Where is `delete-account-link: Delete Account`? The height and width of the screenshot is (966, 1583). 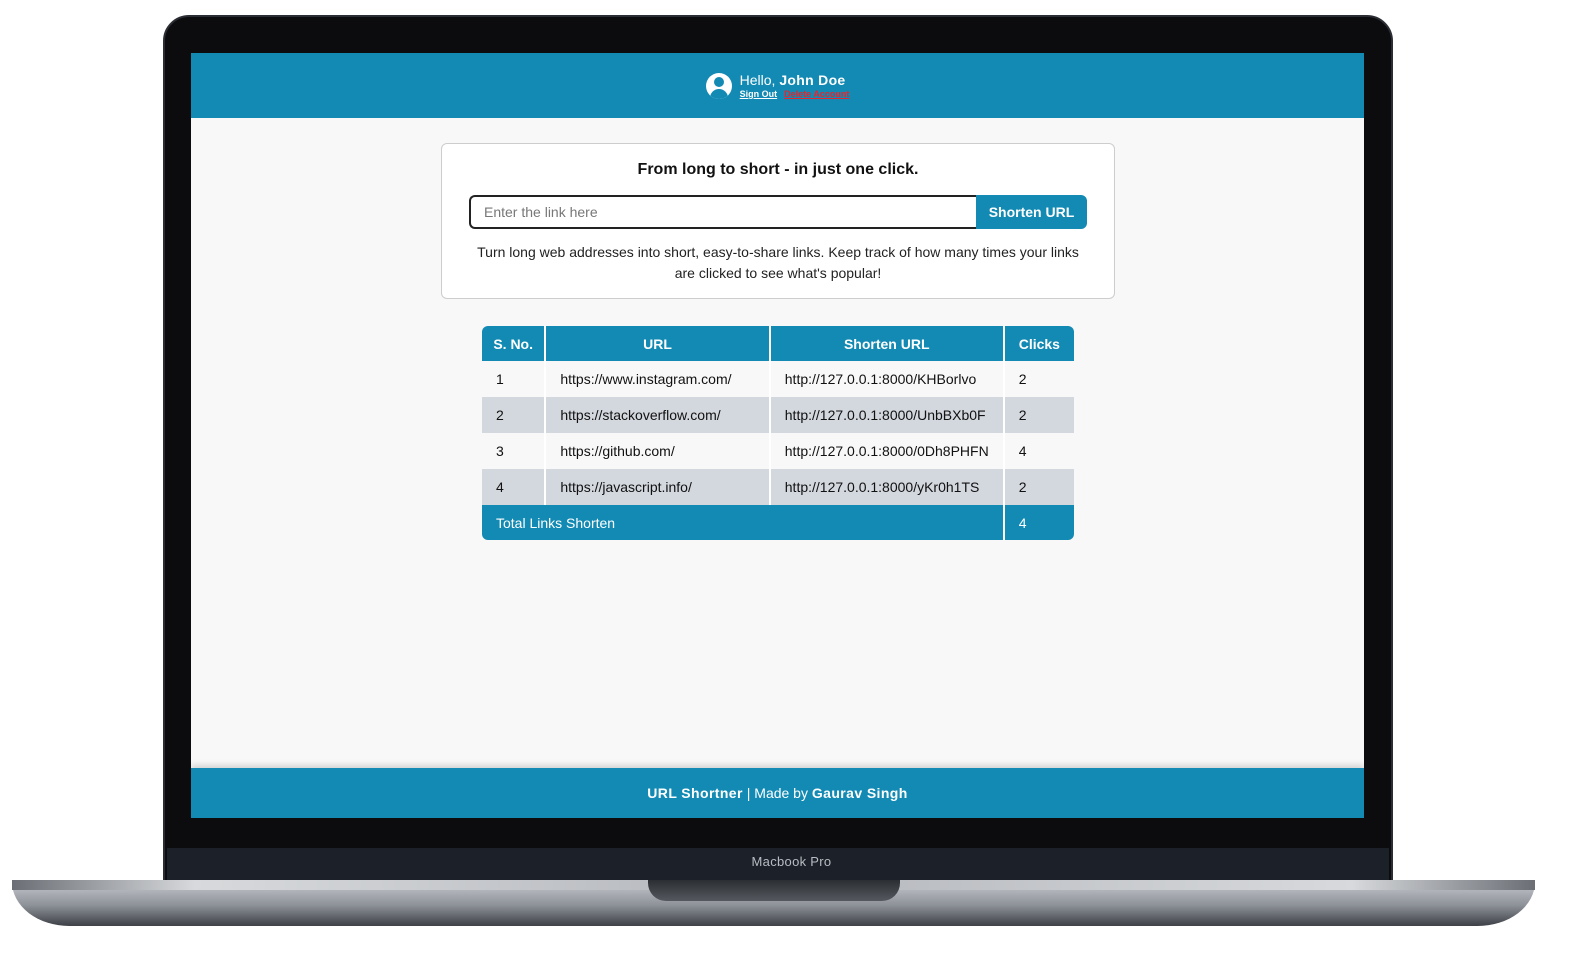
delete-account-link: Delete Account is located at coordinates (816, 94).